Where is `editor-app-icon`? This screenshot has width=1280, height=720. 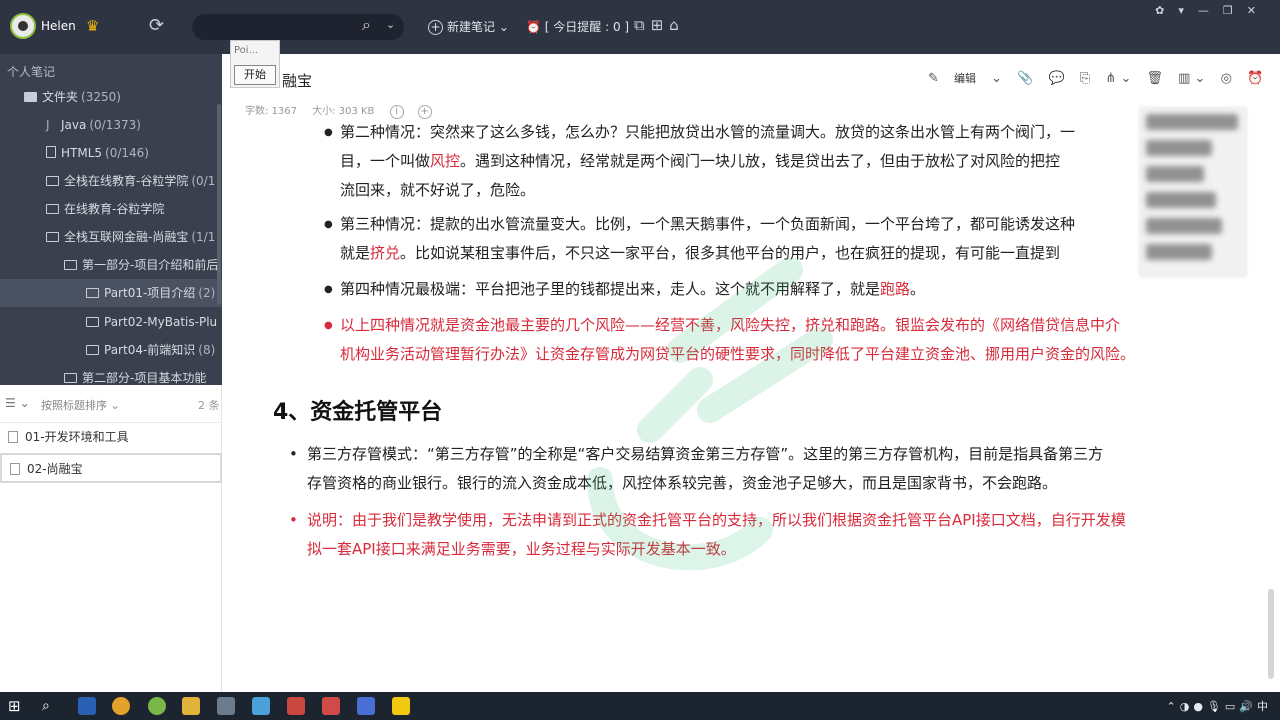
editor-app-icon is located at coordinates (296, 706).